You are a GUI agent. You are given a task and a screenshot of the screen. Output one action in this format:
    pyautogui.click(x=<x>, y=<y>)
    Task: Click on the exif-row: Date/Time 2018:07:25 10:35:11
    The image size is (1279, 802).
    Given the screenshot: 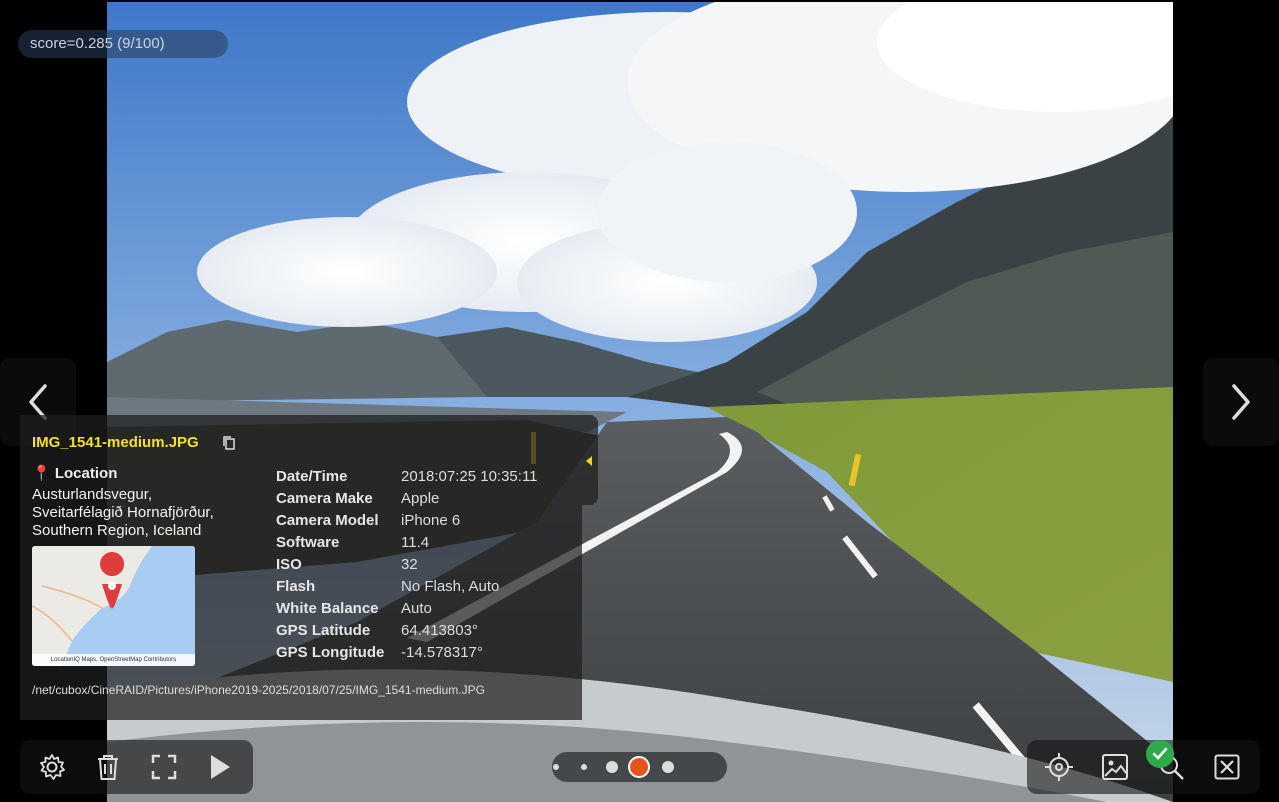 What is the action you would take?
    pyautogui.click(x=407, y=476)
    